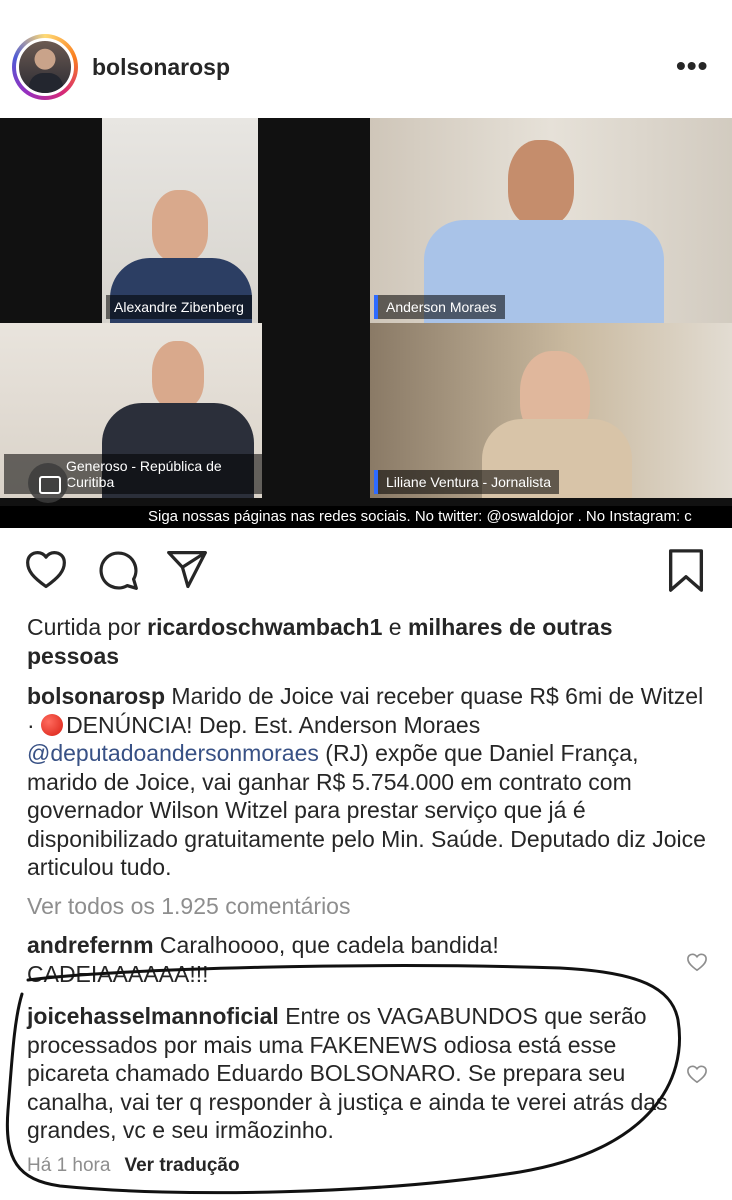 The height and width of the screenshot is (1200, 732). Describe the element at coordinates (48, 483) in the screenshot. I see `igtv-icon` at that location.